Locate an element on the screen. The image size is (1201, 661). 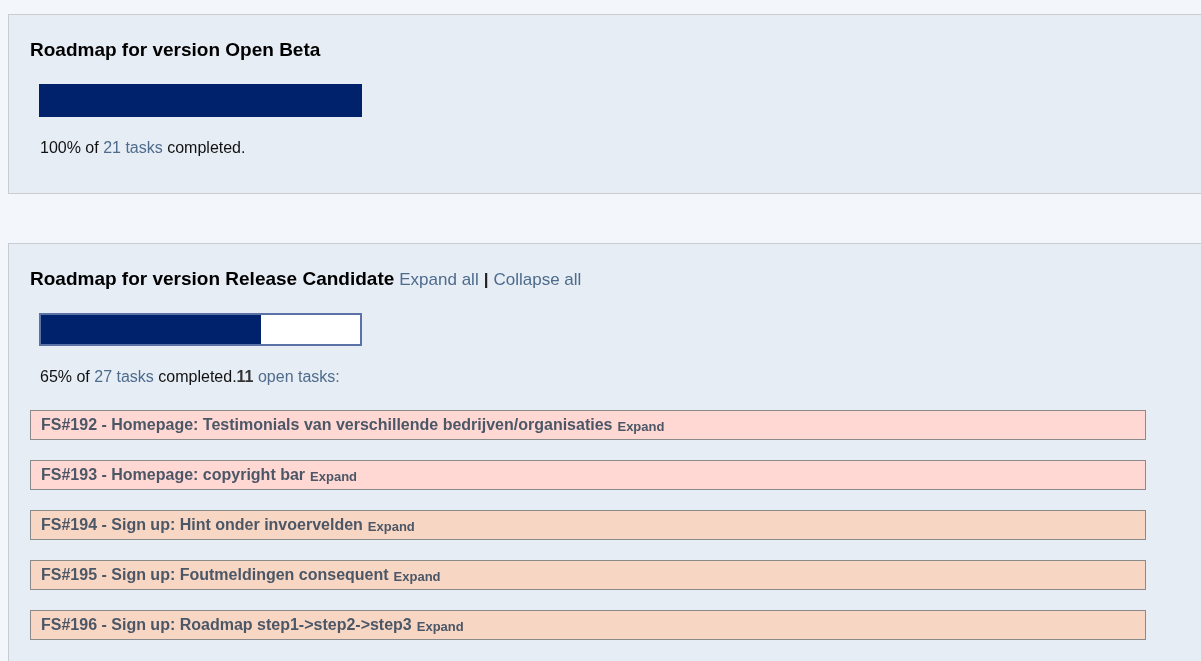
task-title: FS#192 - Homepage: Testimonials van verschillende bedrijven/organisaties is located at coordinates (327, 425).